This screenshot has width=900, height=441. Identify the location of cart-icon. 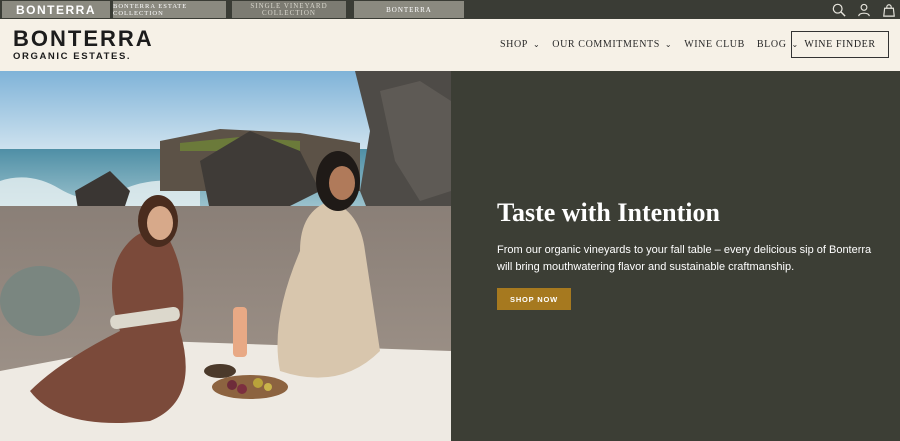
(889, 10).